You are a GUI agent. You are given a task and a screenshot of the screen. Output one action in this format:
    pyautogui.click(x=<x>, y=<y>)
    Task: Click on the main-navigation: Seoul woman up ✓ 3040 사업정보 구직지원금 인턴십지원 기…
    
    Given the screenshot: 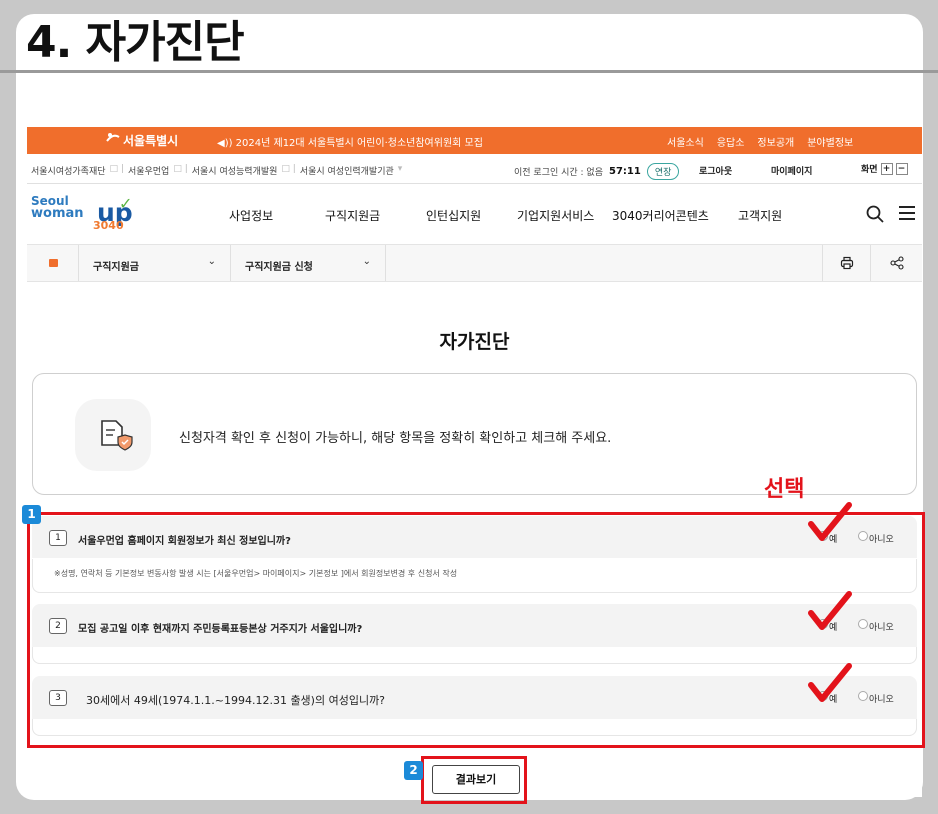 What is the action you would take?
    pyautogui.click(x=474, y=214)
    